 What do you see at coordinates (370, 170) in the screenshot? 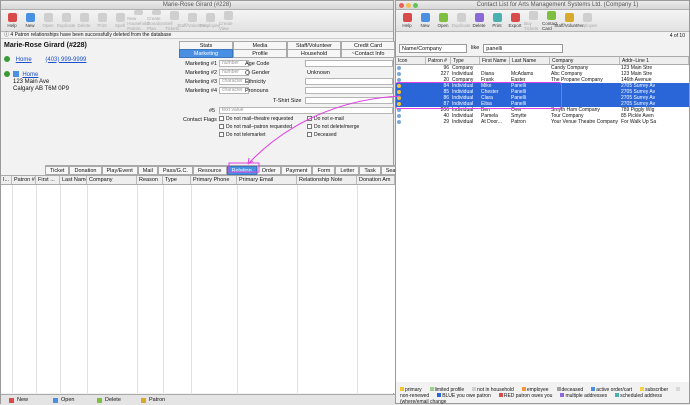
I see `tab-task: Task` at bounding box center [370, 170].